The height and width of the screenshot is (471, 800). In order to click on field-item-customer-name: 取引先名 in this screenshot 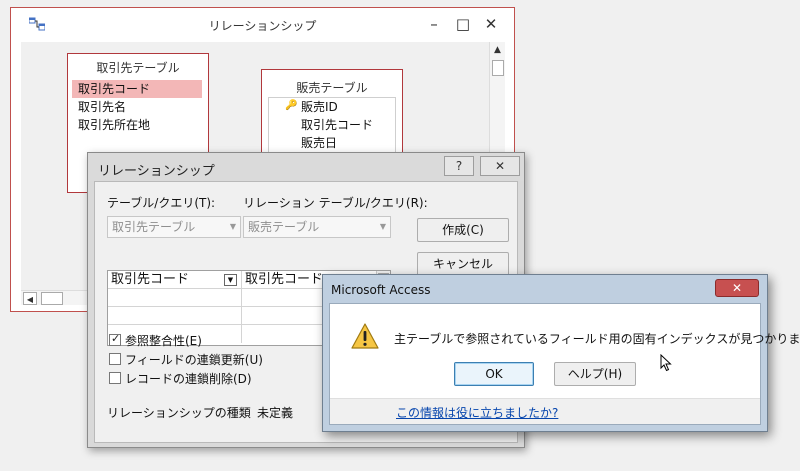, I will do `click(137, 107)`.